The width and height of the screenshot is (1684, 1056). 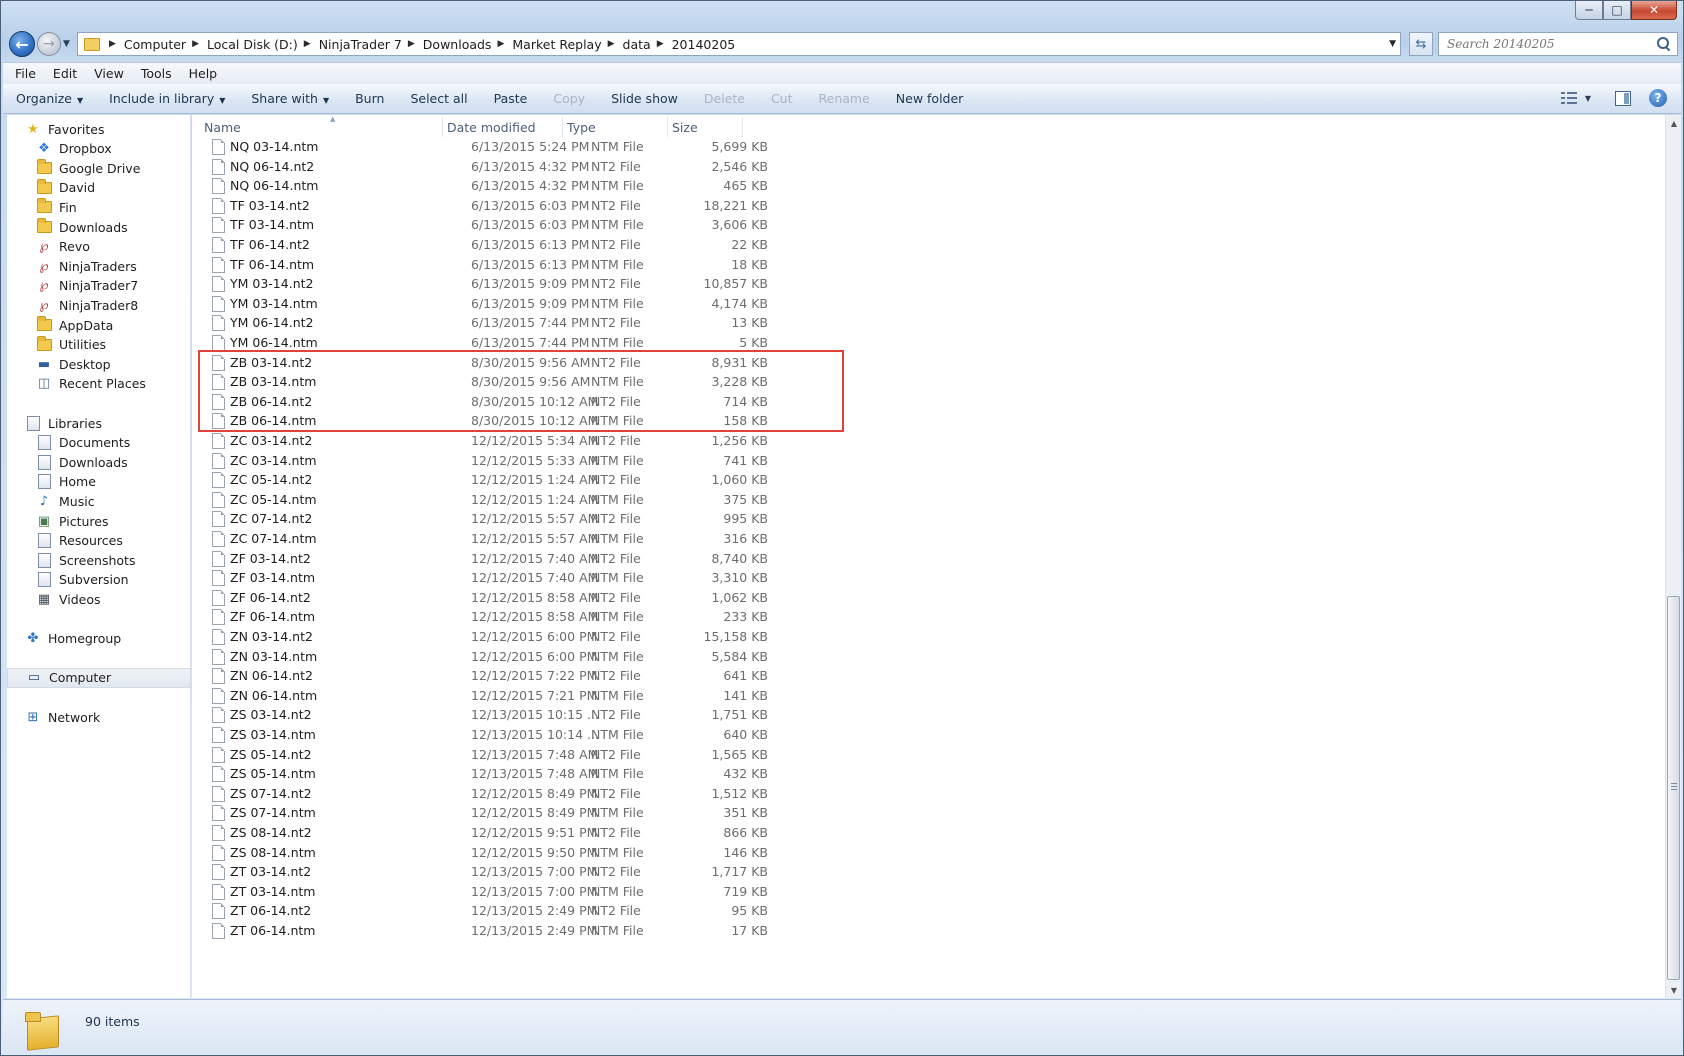 What do you see at coordinates (99, 286) in the screenshot?
I see `nav-favorite-ninjatrader7: ℘ NinjaTrader7` at bounding box center [99, 286].